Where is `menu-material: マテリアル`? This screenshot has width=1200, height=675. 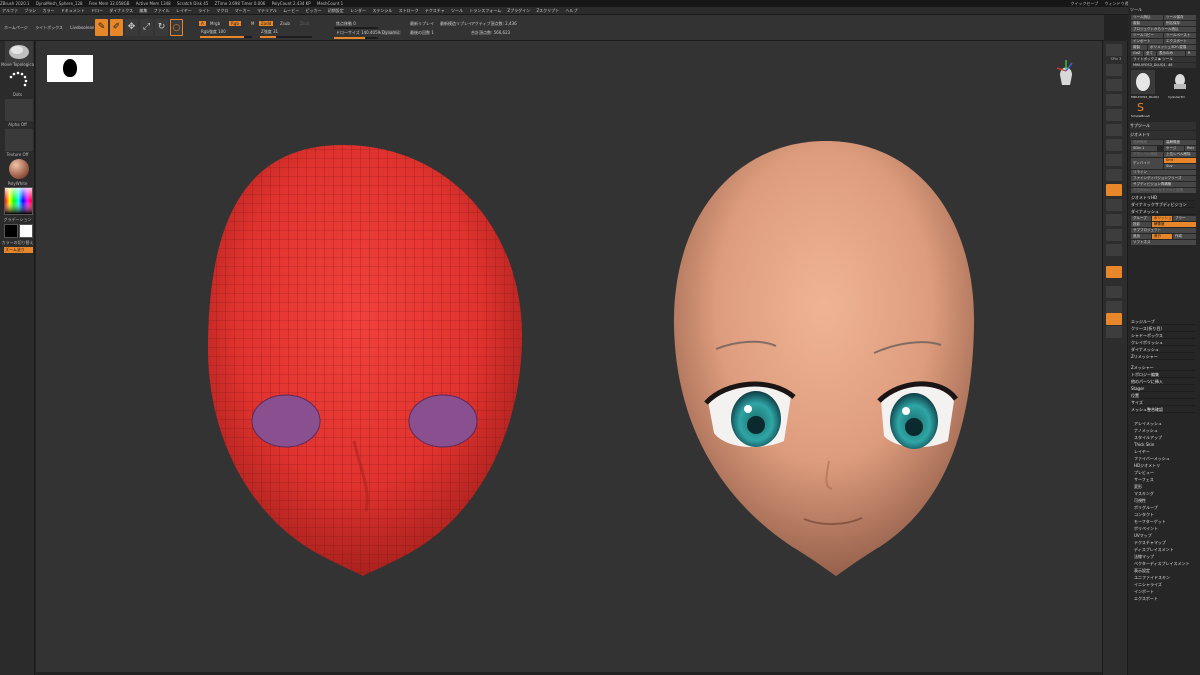
menu-material: マテリアル is located at coordinates (267, 10).